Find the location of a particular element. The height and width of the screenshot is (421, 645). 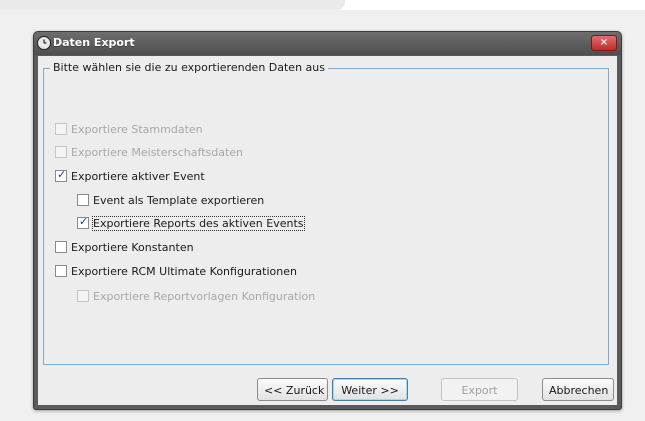

option-label: Exportiere Stammdaten is located at coordinates (137, 129).